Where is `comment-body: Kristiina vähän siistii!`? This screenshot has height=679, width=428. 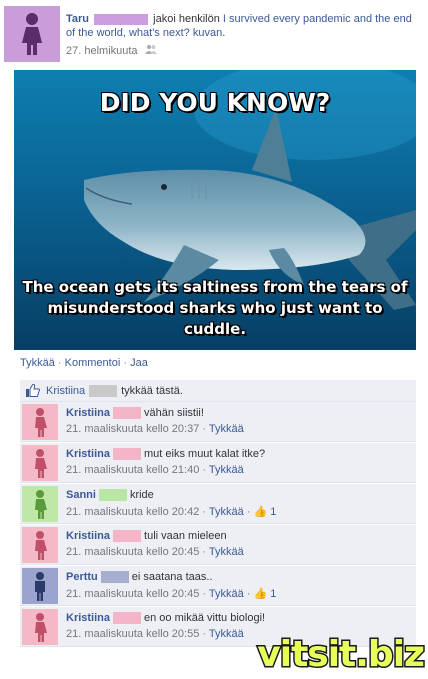
comment-body: Kristiina vähän siistii! is located at coordinates (135, 413).